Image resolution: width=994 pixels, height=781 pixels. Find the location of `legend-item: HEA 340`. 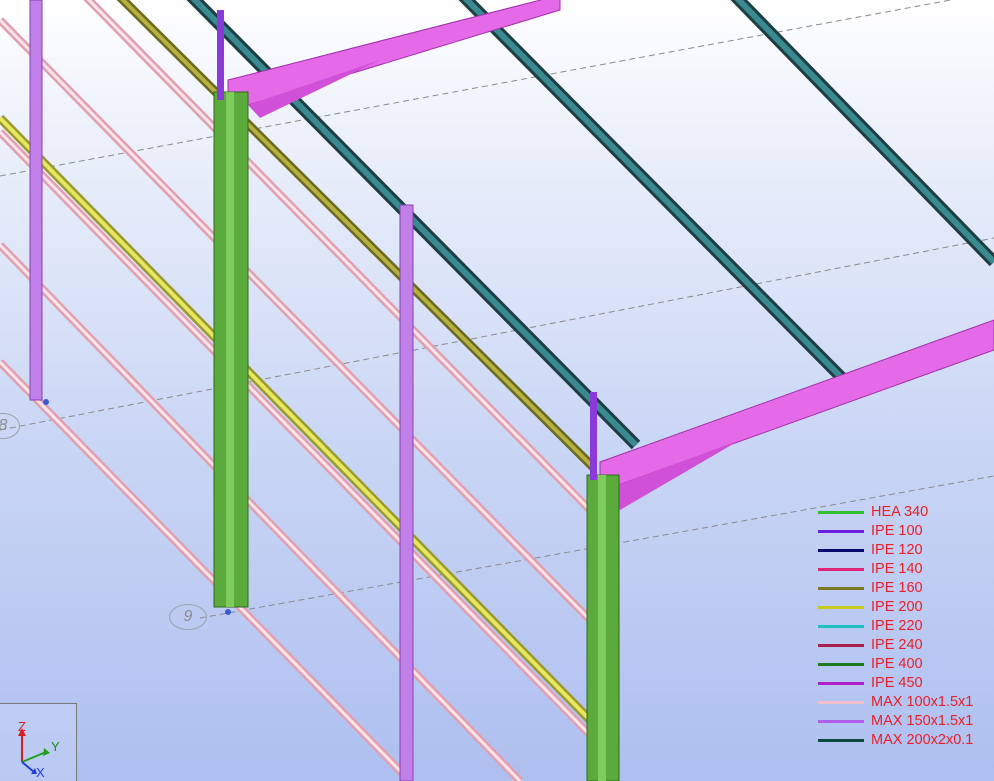

legend-item: HEA 340 is located at coordinates (906, 512).